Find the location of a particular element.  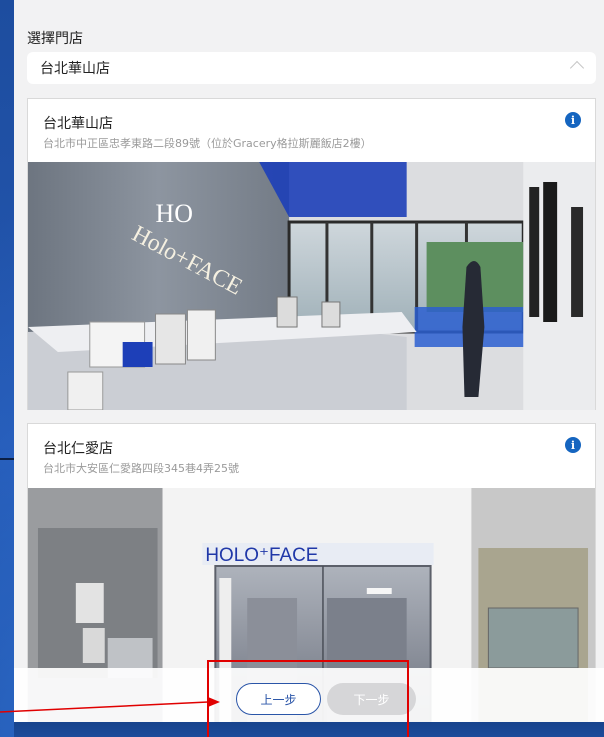

photo-logo-text: HO is located at coordinates (174, 213).